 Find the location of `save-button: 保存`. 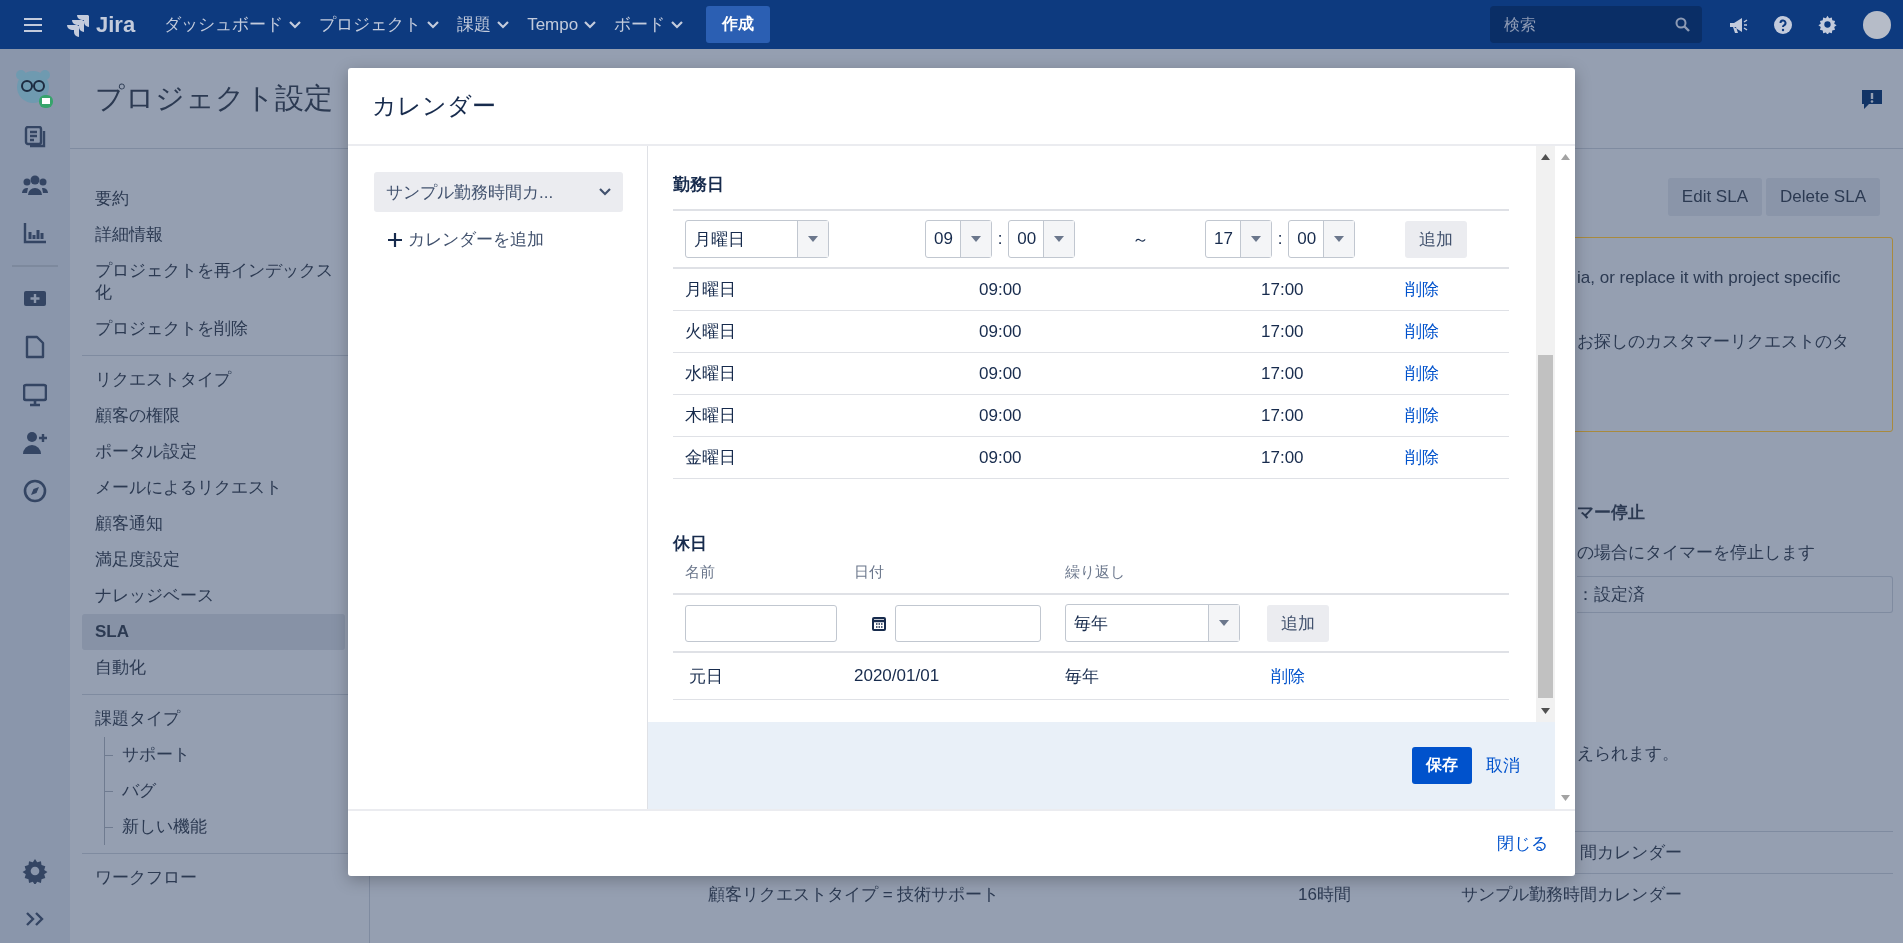

save-button: 保存 is located at coordinates (1442, 765).